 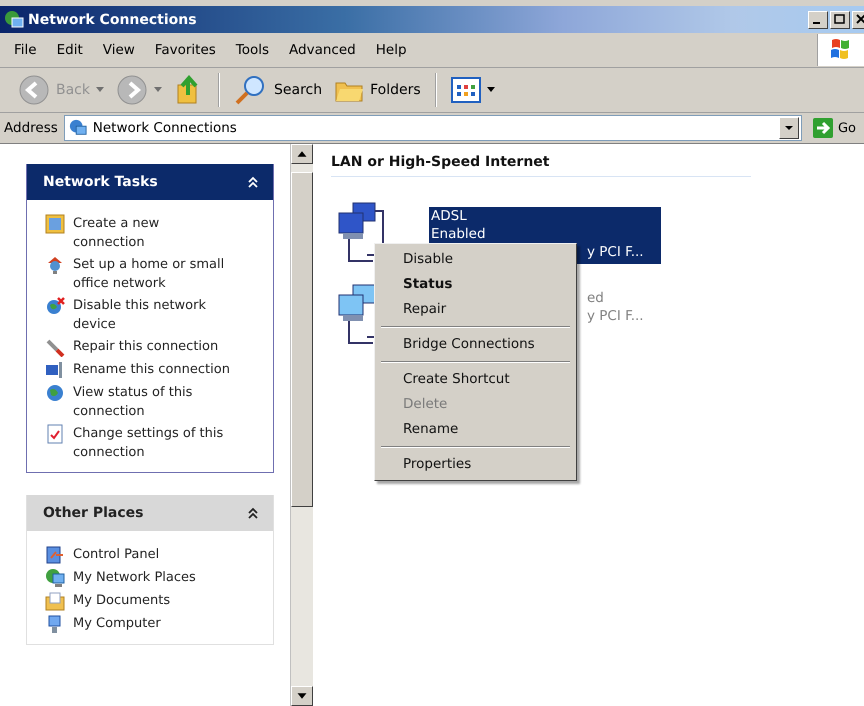 What do you see at coordinates (475, 284) in the screenshot?
I see `menu-item: Status` at bounding box center [475, 284].